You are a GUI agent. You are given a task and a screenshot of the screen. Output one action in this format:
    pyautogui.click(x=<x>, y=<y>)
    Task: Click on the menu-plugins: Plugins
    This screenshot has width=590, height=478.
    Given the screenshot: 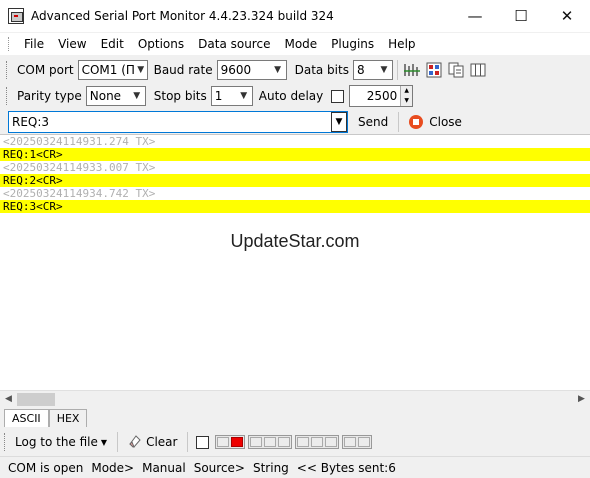 What is the action you would take?
    pyautogui.click(x=352, y=44)
    